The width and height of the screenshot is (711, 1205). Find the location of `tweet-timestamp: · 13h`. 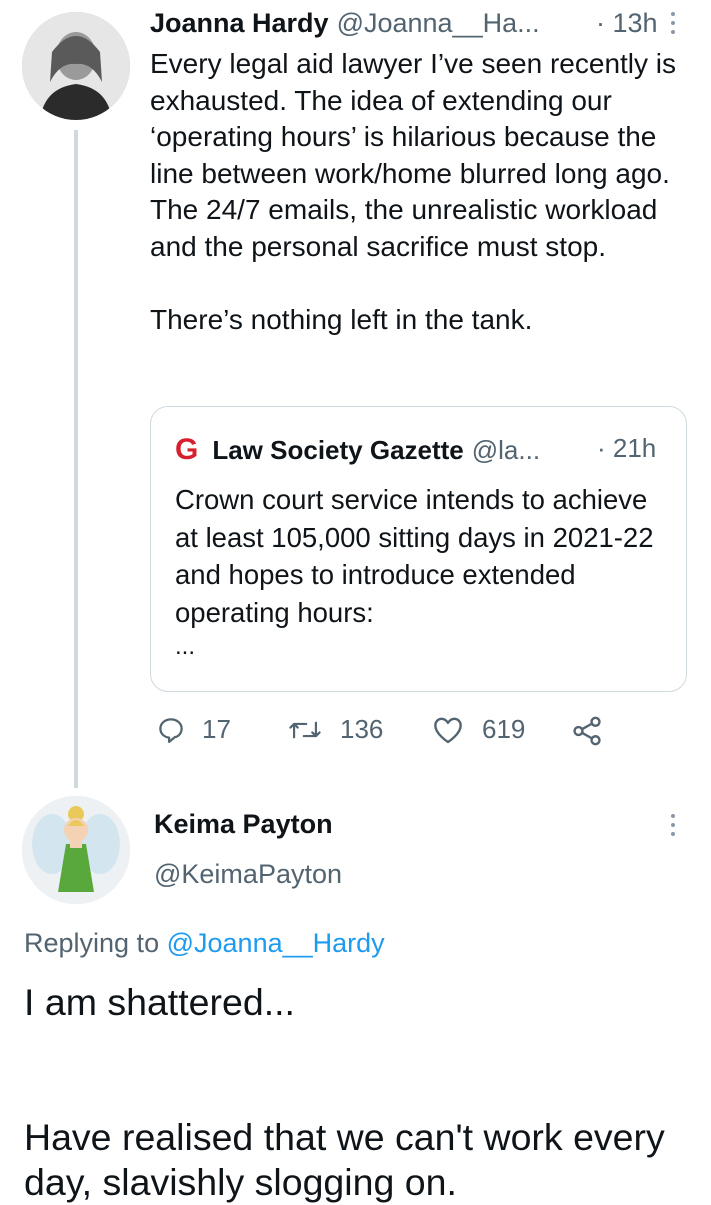

tweet-timestamp: · 13h is located at coordinates (627, 23).